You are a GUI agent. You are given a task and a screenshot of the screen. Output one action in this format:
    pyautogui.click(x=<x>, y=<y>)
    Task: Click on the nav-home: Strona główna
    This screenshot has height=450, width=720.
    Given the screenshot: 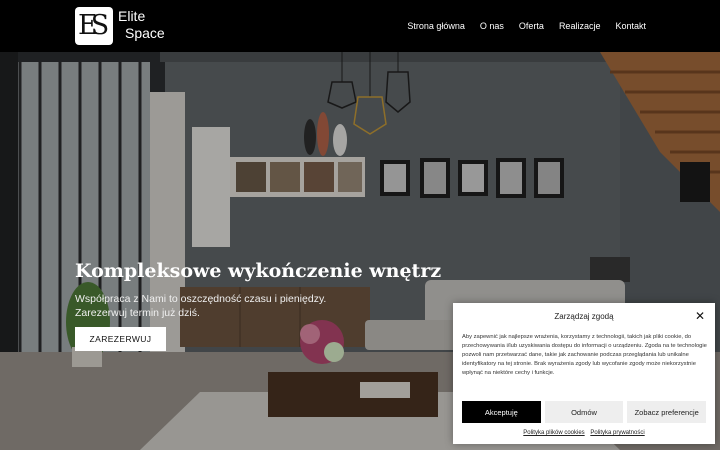 What is the action you would take?
    pyautogui.click(x=436, y=26)
    